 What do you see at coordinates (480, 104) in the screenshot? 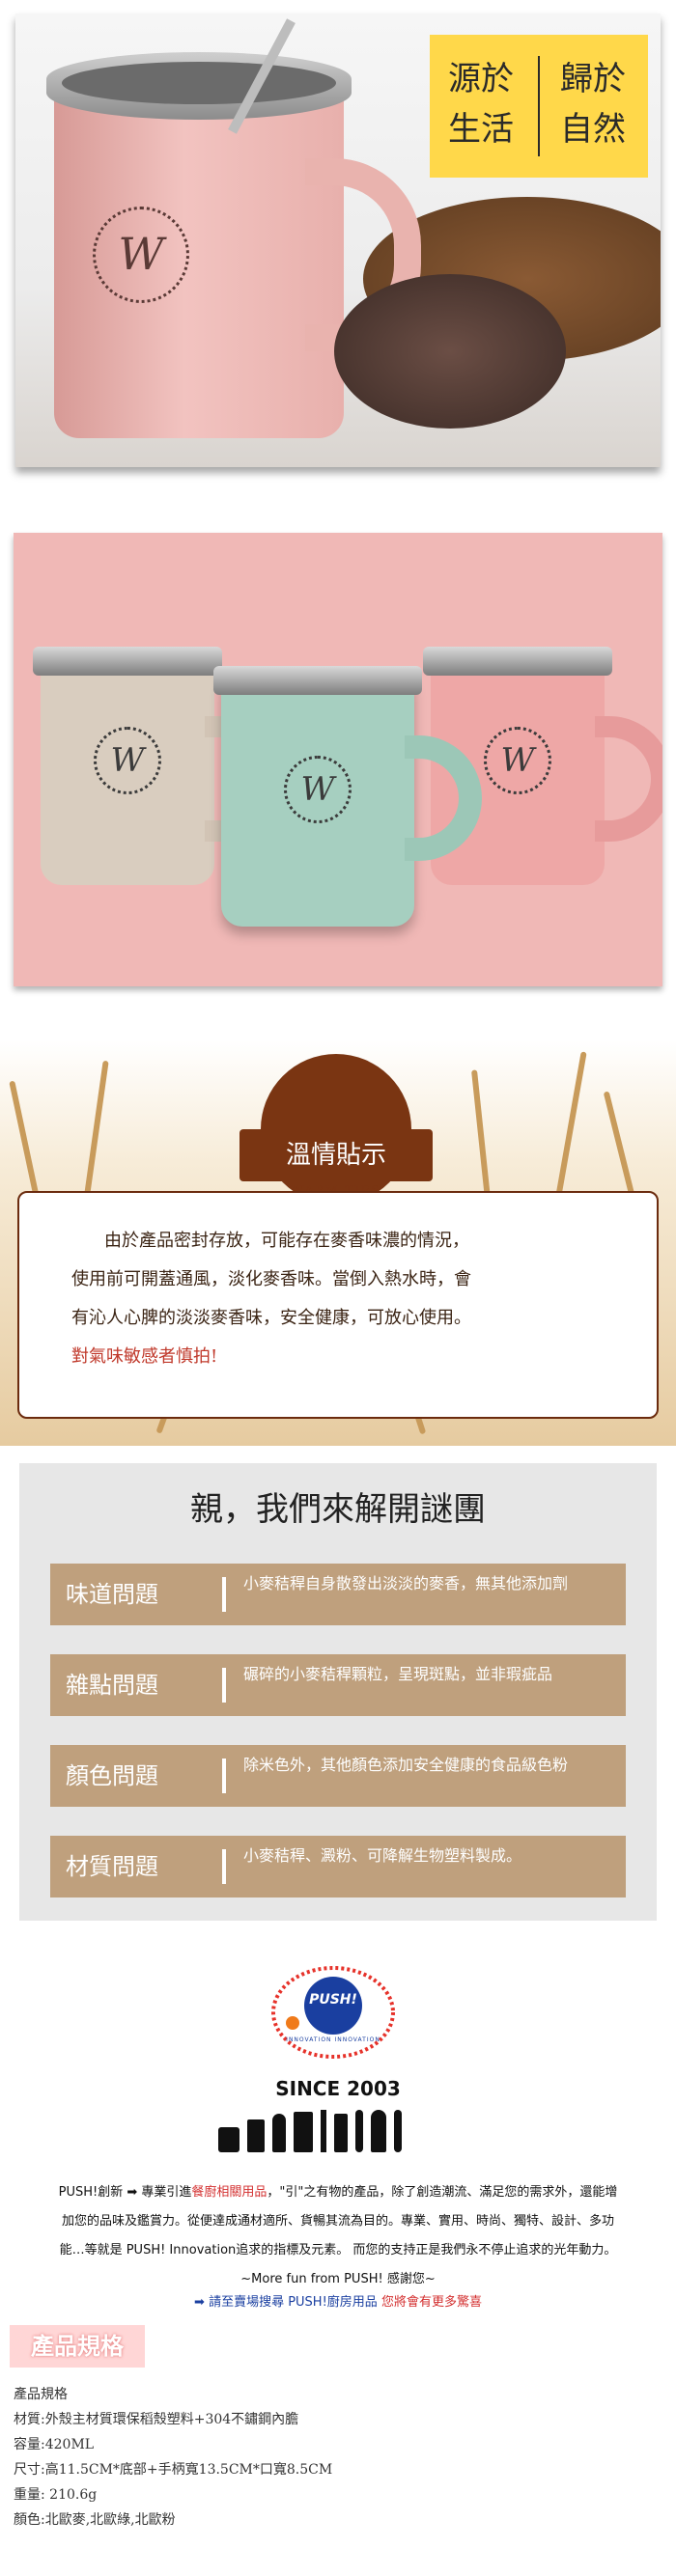
I see `slogan-left: 源於 生活` at bounding box center [480, 104].